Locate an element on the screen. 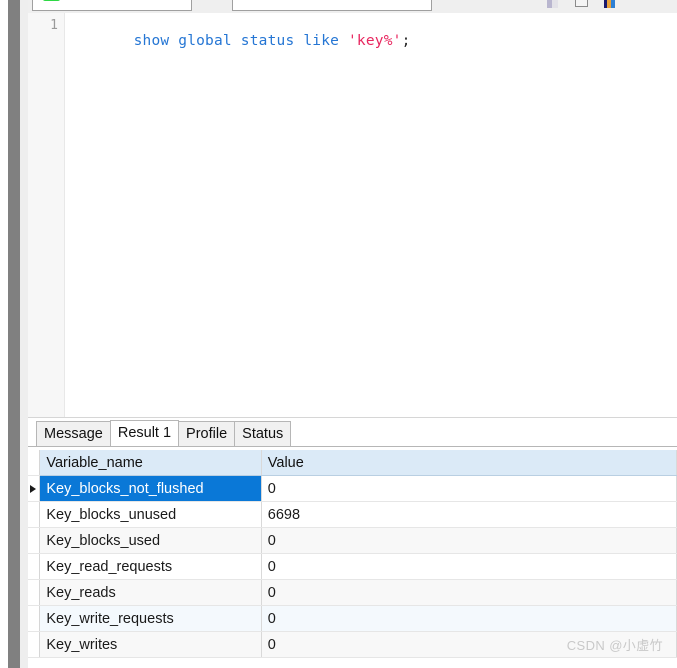  cell-value: 6698 is located at coordinates (469, 514).